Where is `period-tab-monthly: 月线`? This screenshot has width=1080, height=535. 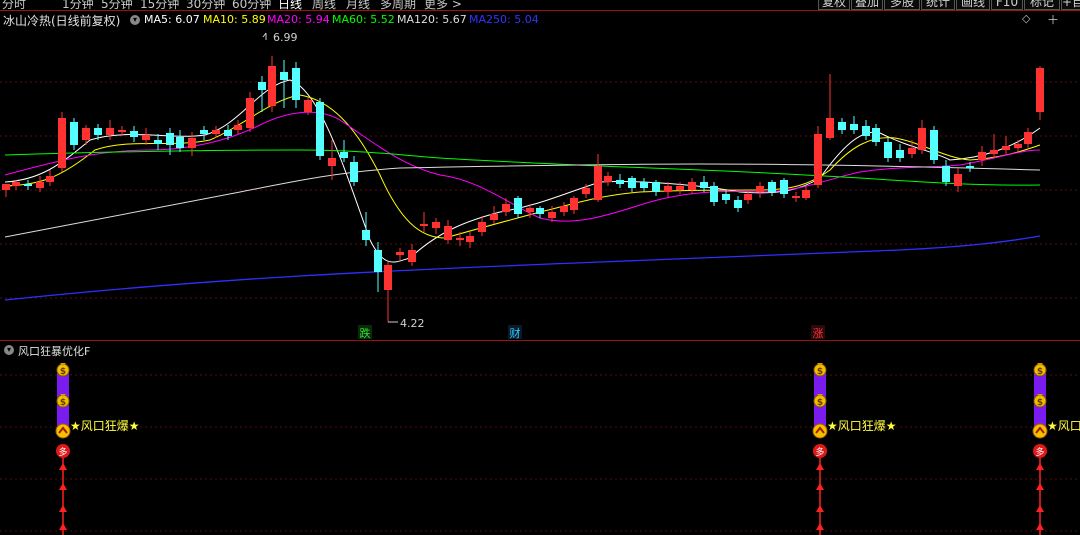 period-tab-monthly: 月线 is located at coordinates (358, 5).